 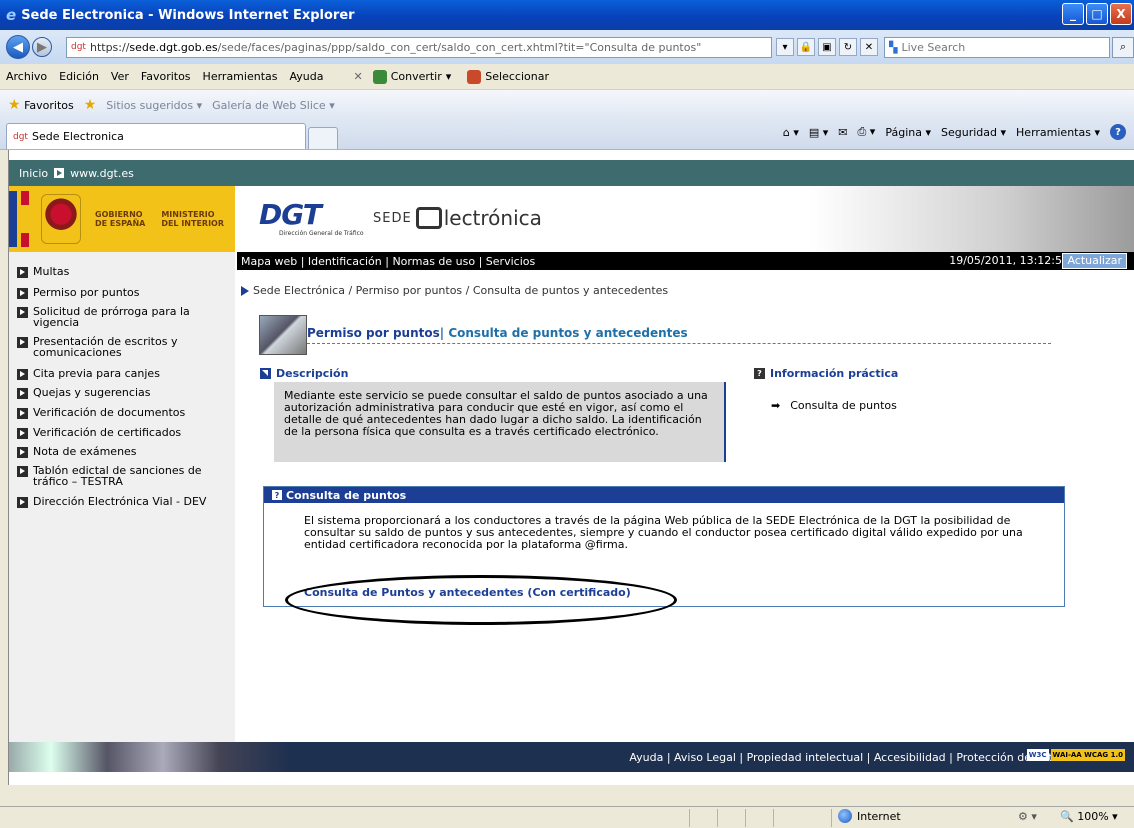 I want to click on mail-icon: ✉, so click(x=842, y=132).